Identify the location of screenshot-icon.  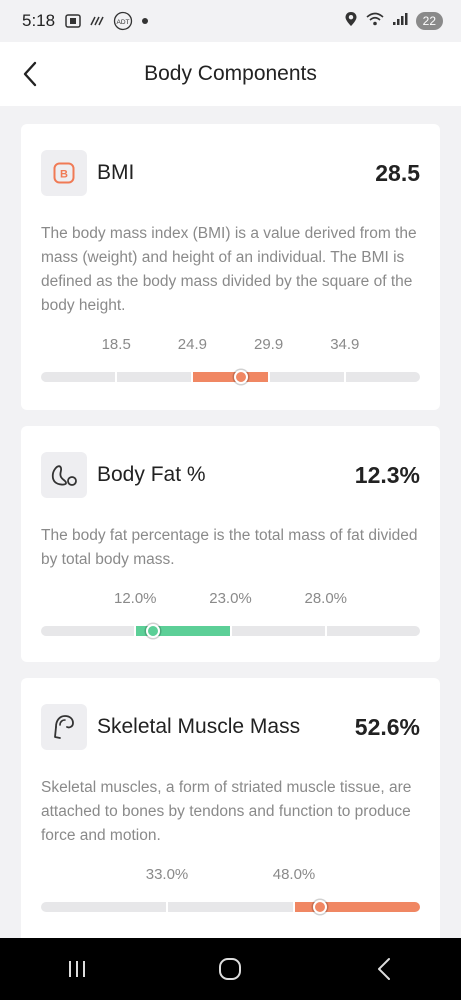
(73, 21).